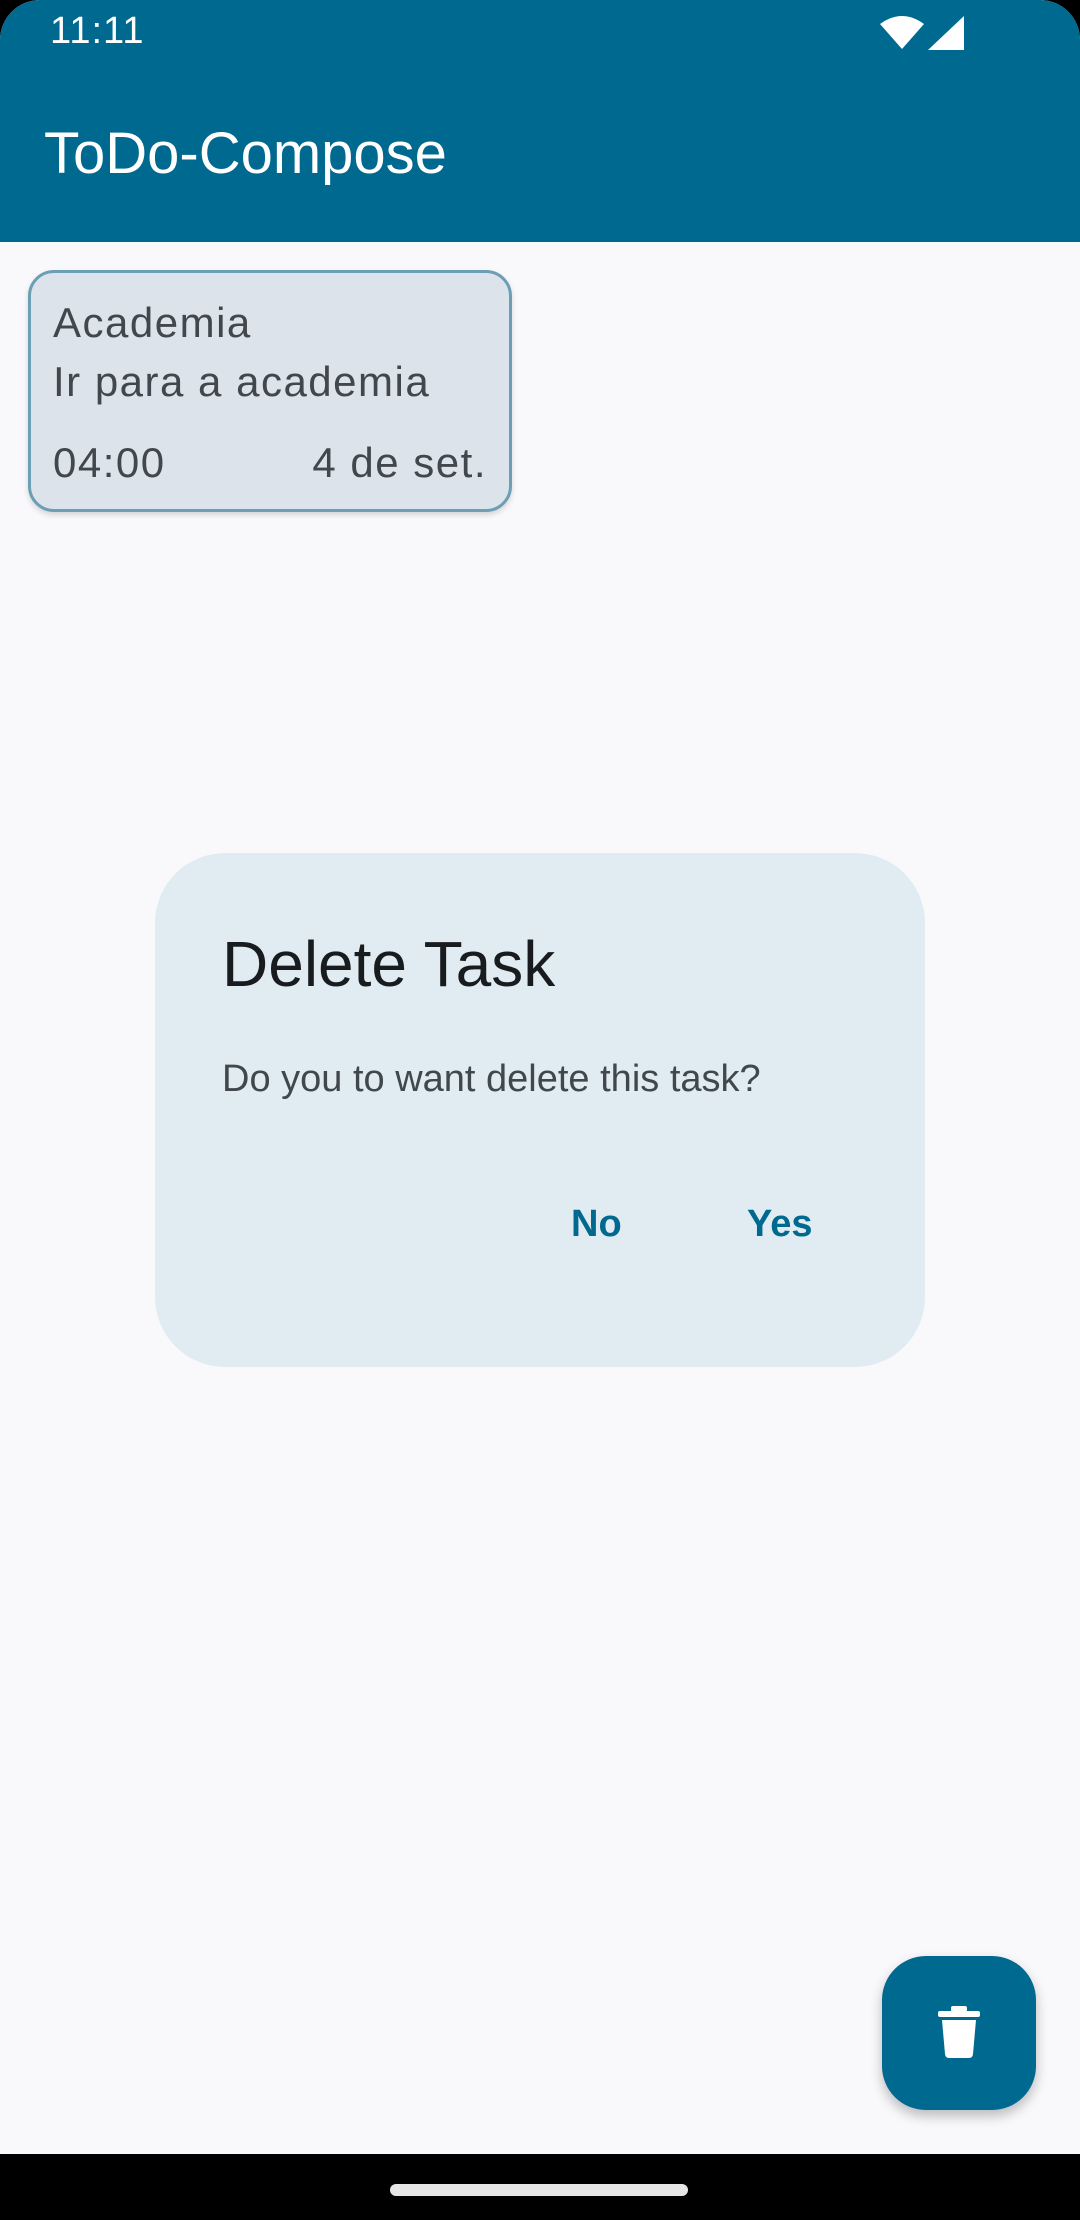 The image size is (1080, 2220). Describe the element at coordinates (902, 32) in the screenshot. I see `wifi-icon` at that location.